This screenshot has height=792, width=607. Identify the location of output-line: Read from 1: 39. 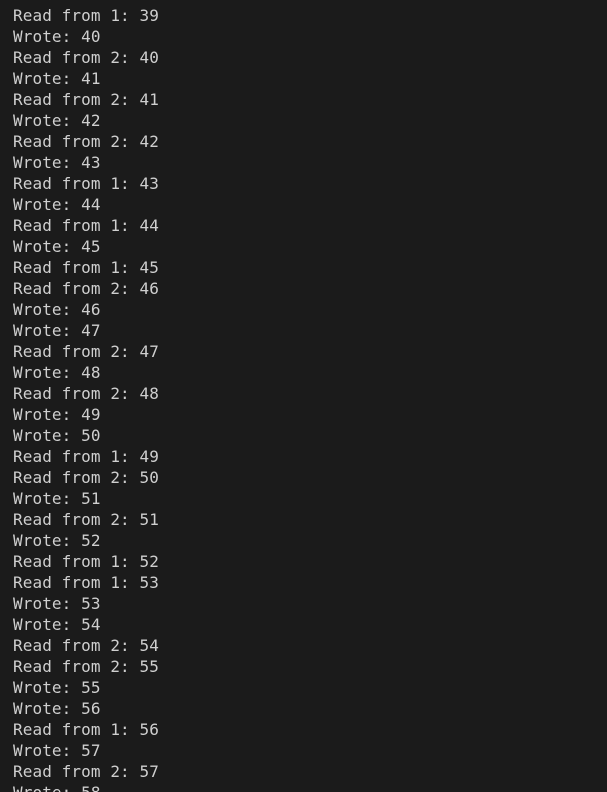
(86, 15).